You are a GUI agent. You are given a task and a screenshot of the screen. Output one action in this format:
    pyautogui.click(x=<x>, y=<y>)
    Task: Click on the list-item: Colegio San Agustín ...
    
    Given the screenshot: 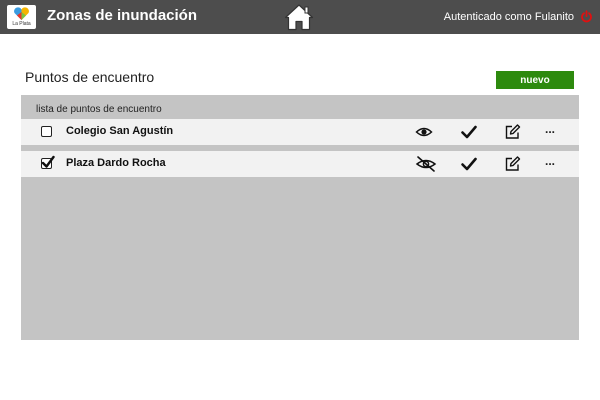 What is the action you would take?
    pyautogui.click(x=300, y=132)
    